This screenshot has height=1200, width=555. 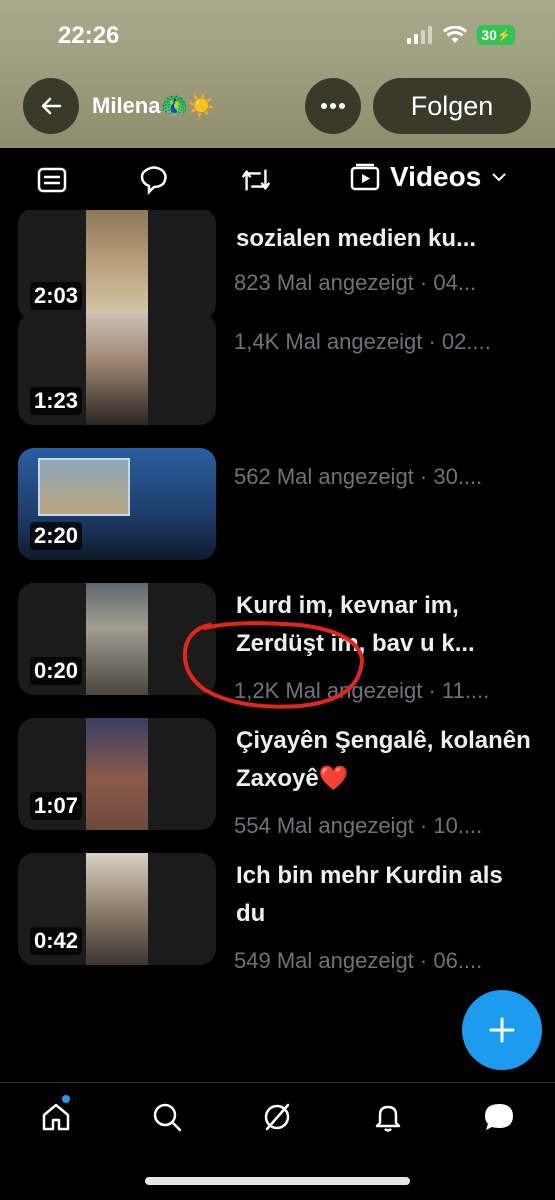 What do you see at coordinates (56, 401) in the screenshot?
I see `video-duration: 1:23` at bounding box center [56, 401].